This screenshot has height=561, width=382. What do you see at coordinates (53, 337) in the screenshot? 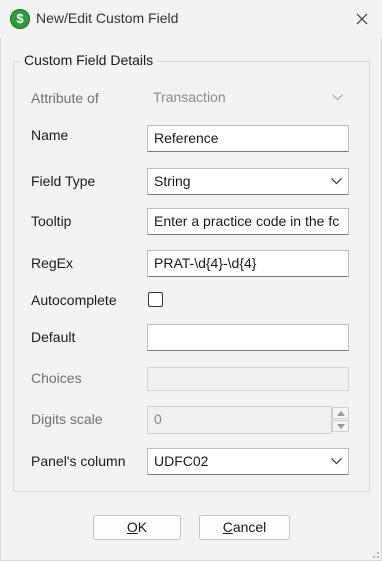
I see `default-label: Default` at bounding box center [53, 337].